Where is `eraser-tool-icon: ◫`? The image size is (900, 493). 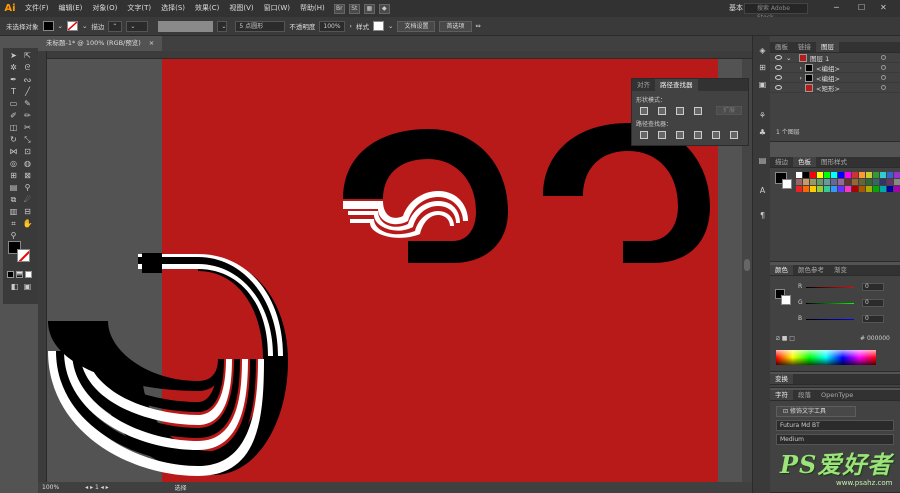 eraser-tool-icon: ◫ is located at coordinates (13, 128).